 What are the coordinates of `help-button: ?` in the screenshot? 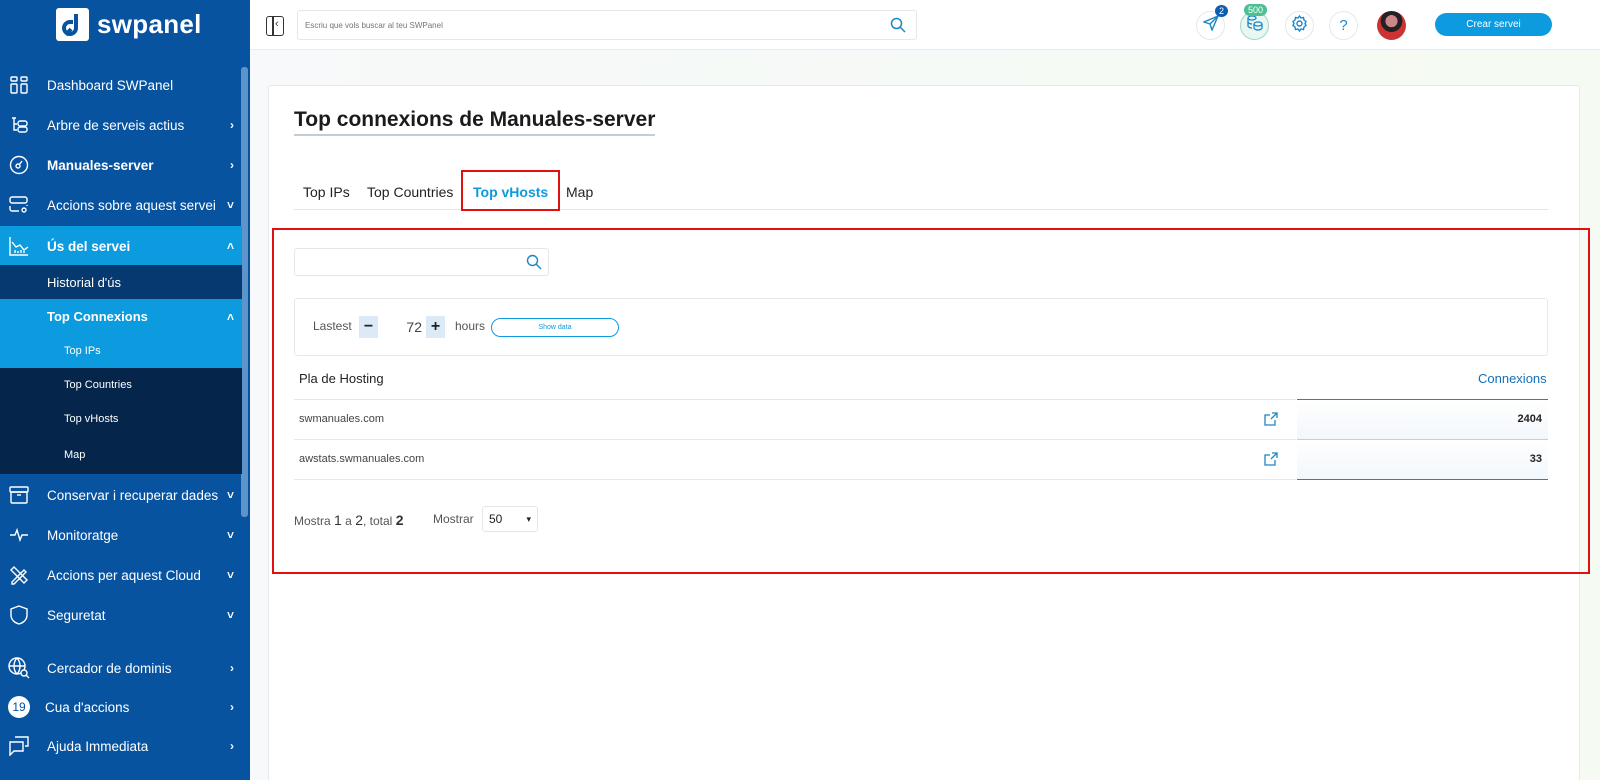 It's located at (1343, 25).